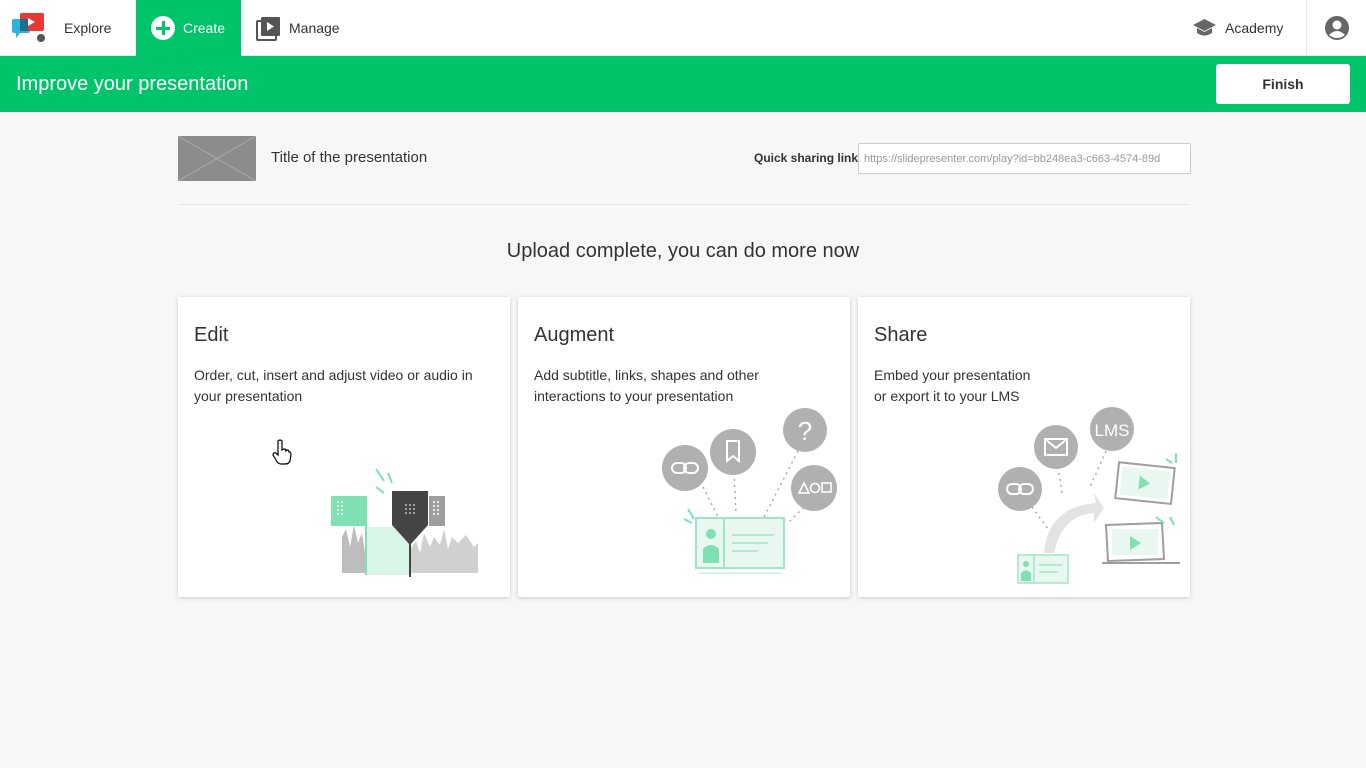  What do you see at coordinates (749, 491) in the screenshot?
I see `augment-illustration: ?` at bounding box center [749, 491].